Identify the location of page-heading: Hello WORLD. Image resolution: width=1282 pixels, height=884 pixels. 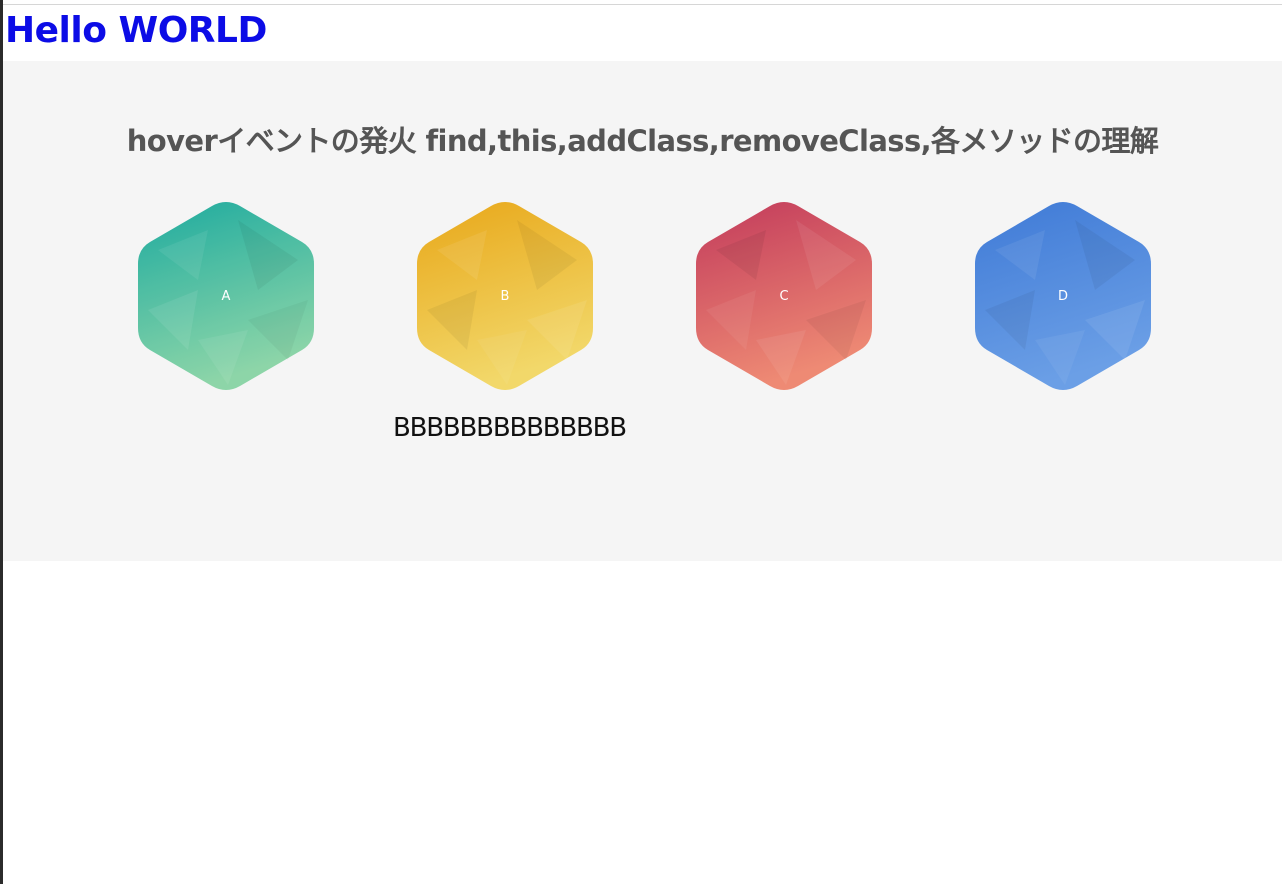
(136, 30).